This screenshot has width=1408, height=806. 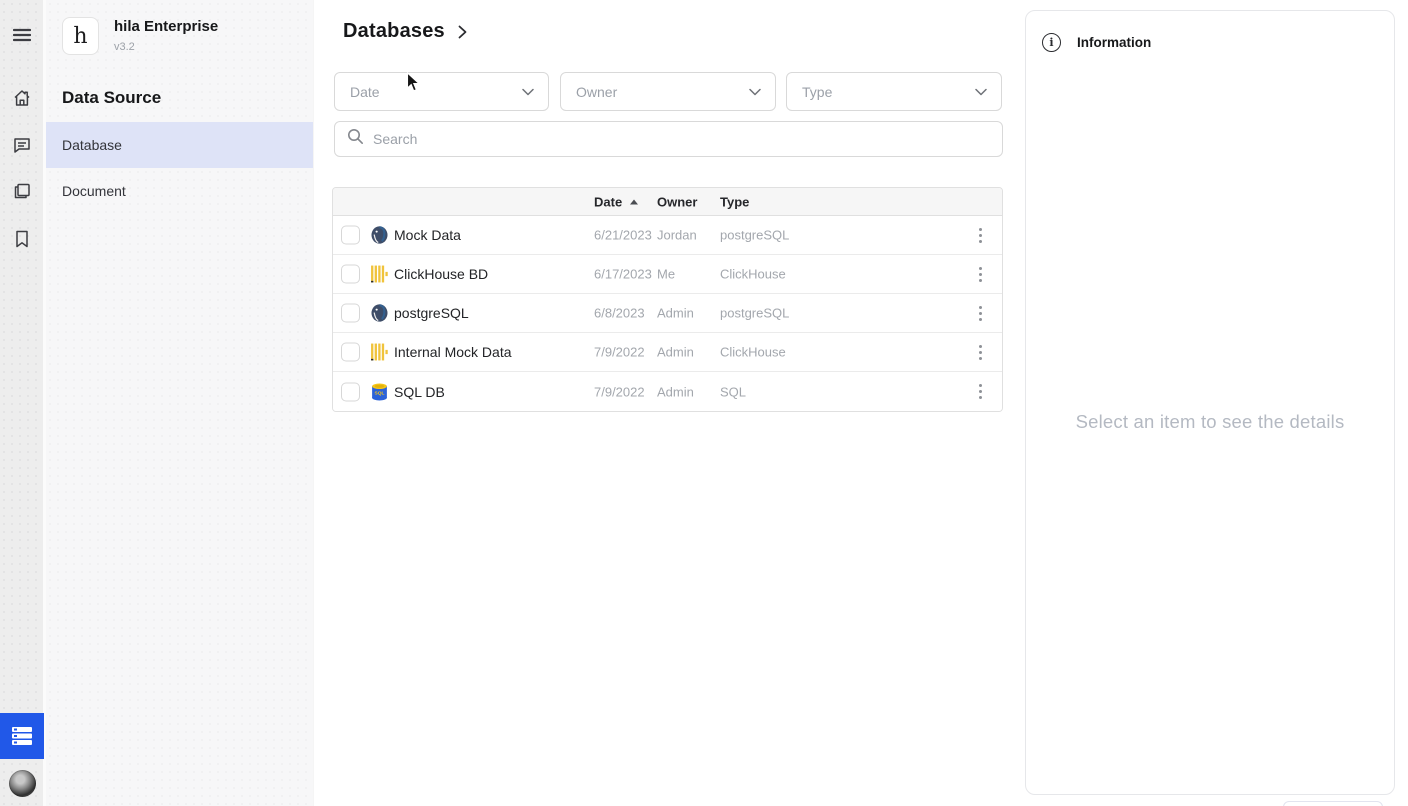 What do you see at coordinates (1114, 42) in the screenshot?
I see `info-panel-title: Information` at bounding box center [1114, 42].